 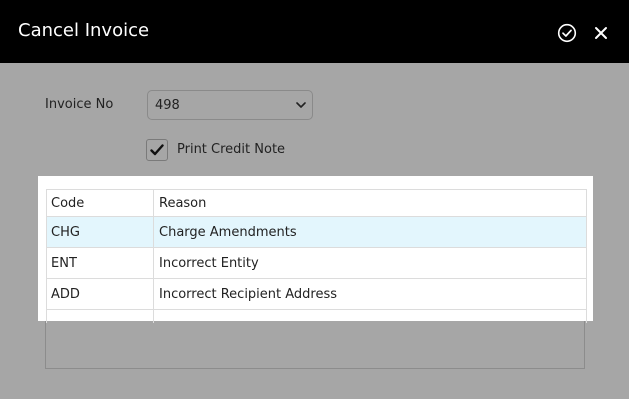 What do you see at coordinates (100, 203) in the screenshot?
I see `column-header-code: Code` at bounding box center [100, 203].